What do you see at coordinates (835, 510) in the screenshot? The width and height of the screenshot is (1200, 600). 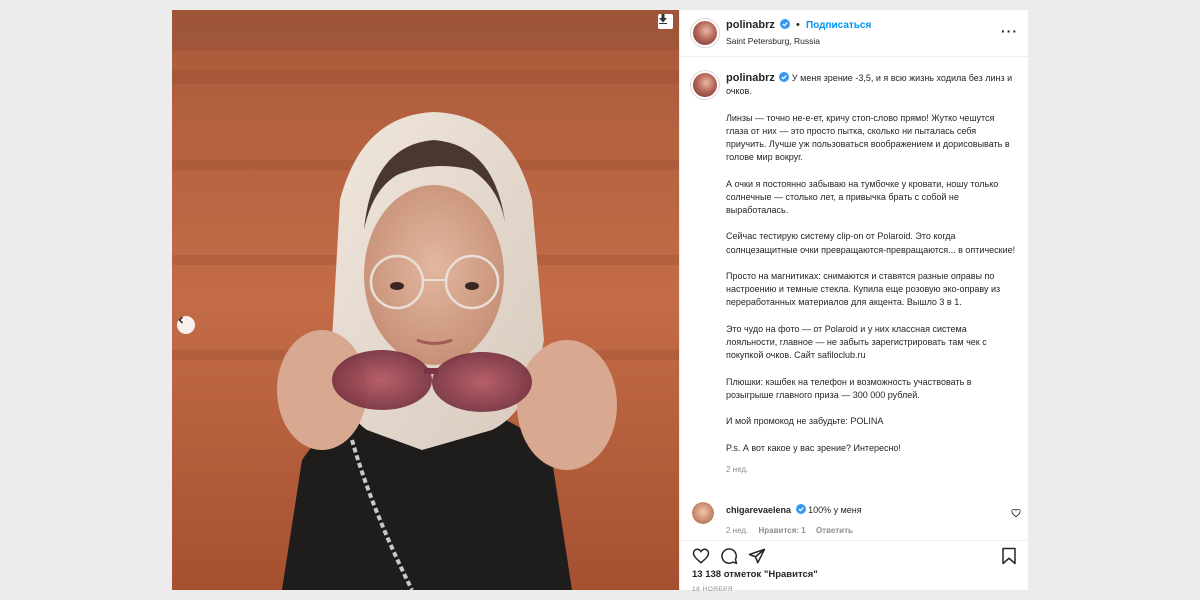 I see `comment-text: 100% у меня` at bounding box center [835, 510].